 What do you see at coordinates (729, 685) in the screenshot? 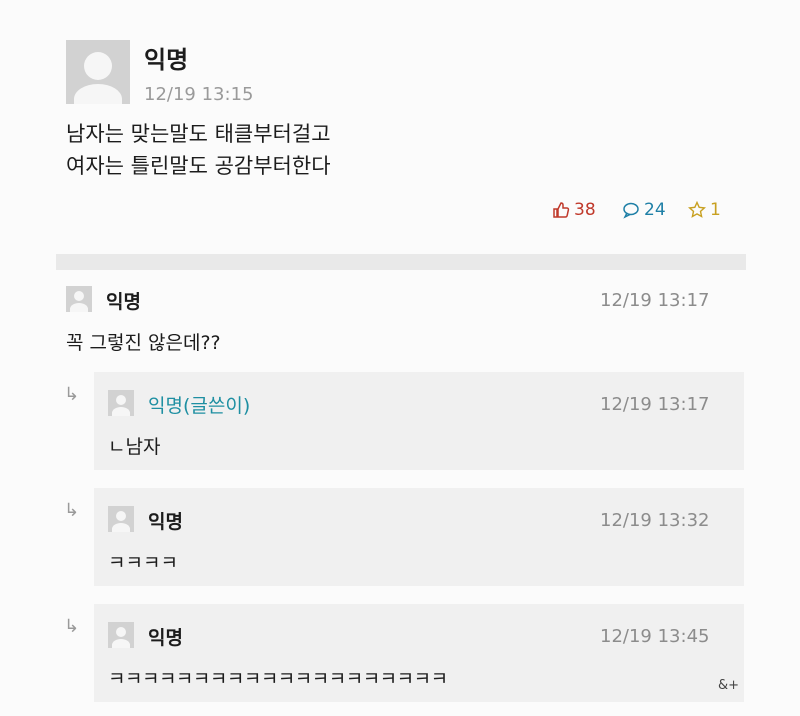
I see `watermark: &+` at bounding box center [729, 685].